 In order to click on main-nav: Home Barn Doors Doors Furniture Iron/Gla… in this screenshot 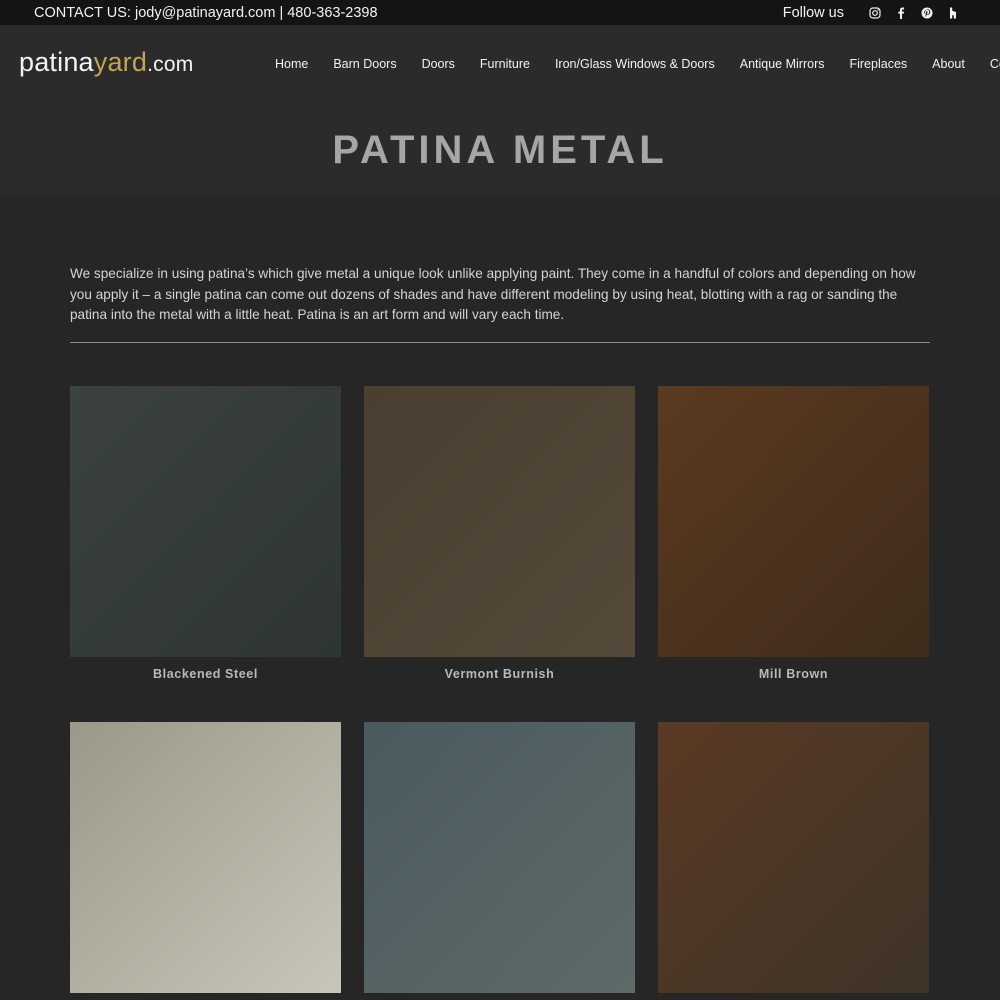, I will do `click(637, 63)`.